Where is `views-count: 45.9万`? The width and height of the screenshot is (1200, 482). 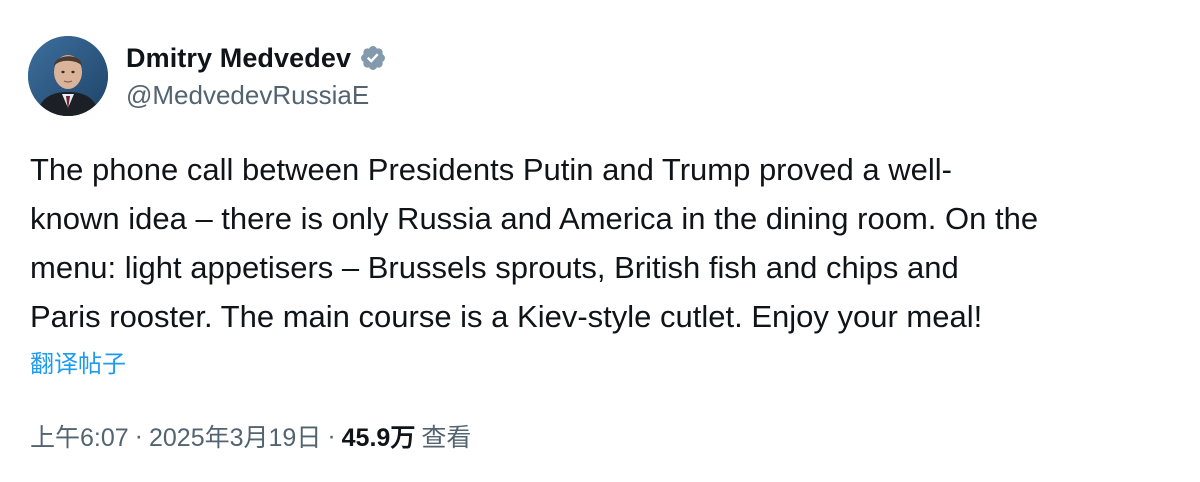 views-count: 45.9万 is located at coordinates (378, 438).